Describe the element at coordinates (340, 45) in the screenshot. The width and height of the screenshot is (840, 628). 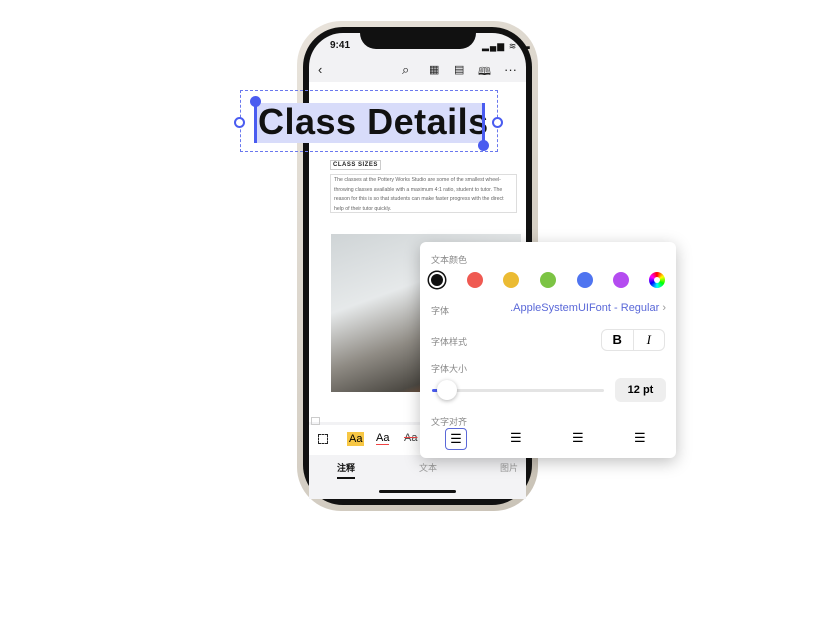
I see `status-time: 9:41` at that location.